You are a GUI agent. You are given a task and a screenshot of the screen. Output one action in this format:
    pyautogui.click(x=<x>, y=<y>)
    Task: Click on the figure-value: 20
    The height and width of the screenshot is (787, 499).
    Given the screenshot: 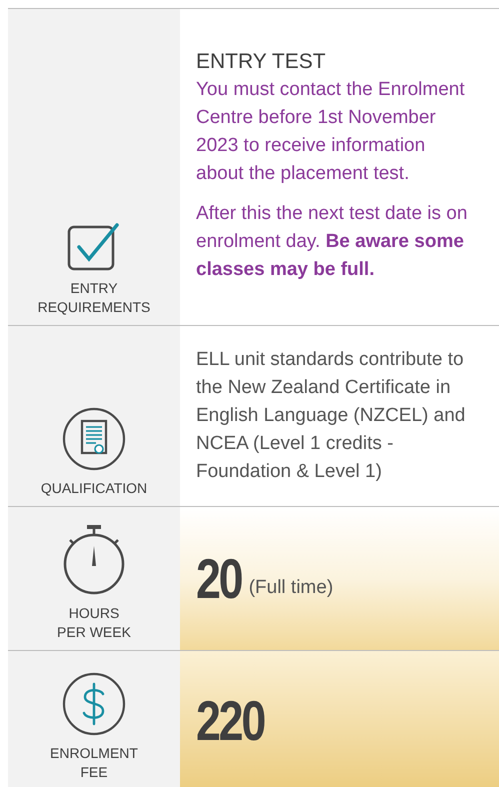 What is the action you would take?
    pyautogui.click(x=219, y=578)
    